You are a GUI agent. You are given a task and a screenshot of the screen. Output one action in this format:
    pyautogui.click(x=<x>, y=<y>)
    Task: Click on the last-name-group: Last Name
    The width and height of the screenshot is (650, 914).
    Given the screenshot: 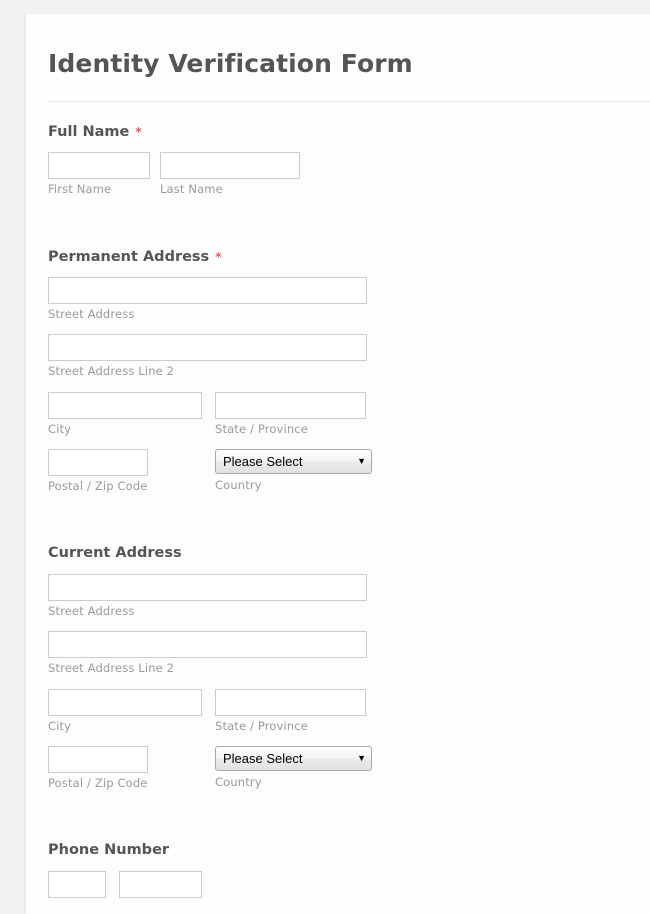 What is the action you would take?
    pyautogui.click(x=230, y=174)
    